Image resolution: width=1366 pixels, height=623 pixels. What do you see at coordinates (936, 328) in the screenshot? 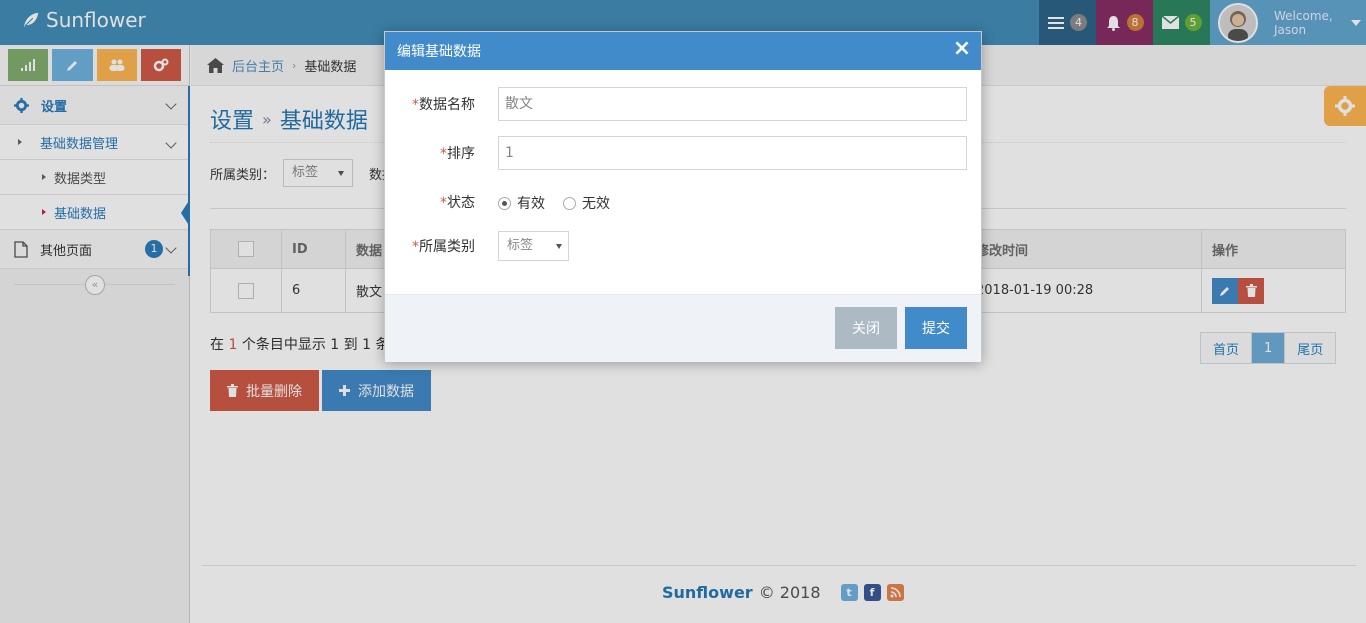
I see `submit-button: 提交` at bounding box center [936, 328].